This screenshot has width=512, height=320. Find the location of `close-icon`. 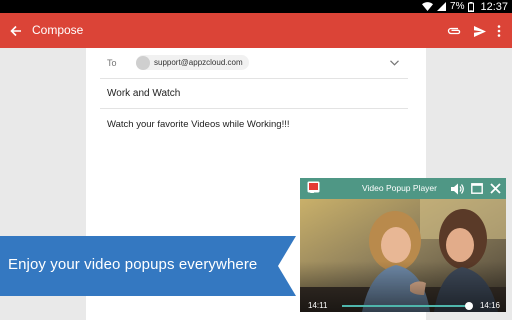

close-icon is located at coordinates (495, 188).